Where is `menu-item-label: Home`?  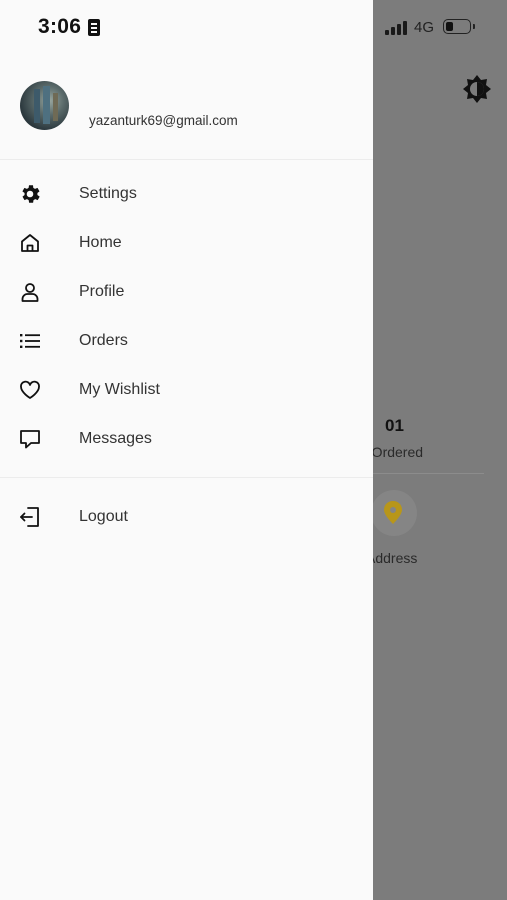
menu-item-label: Home is located at coordinates (100, 242).